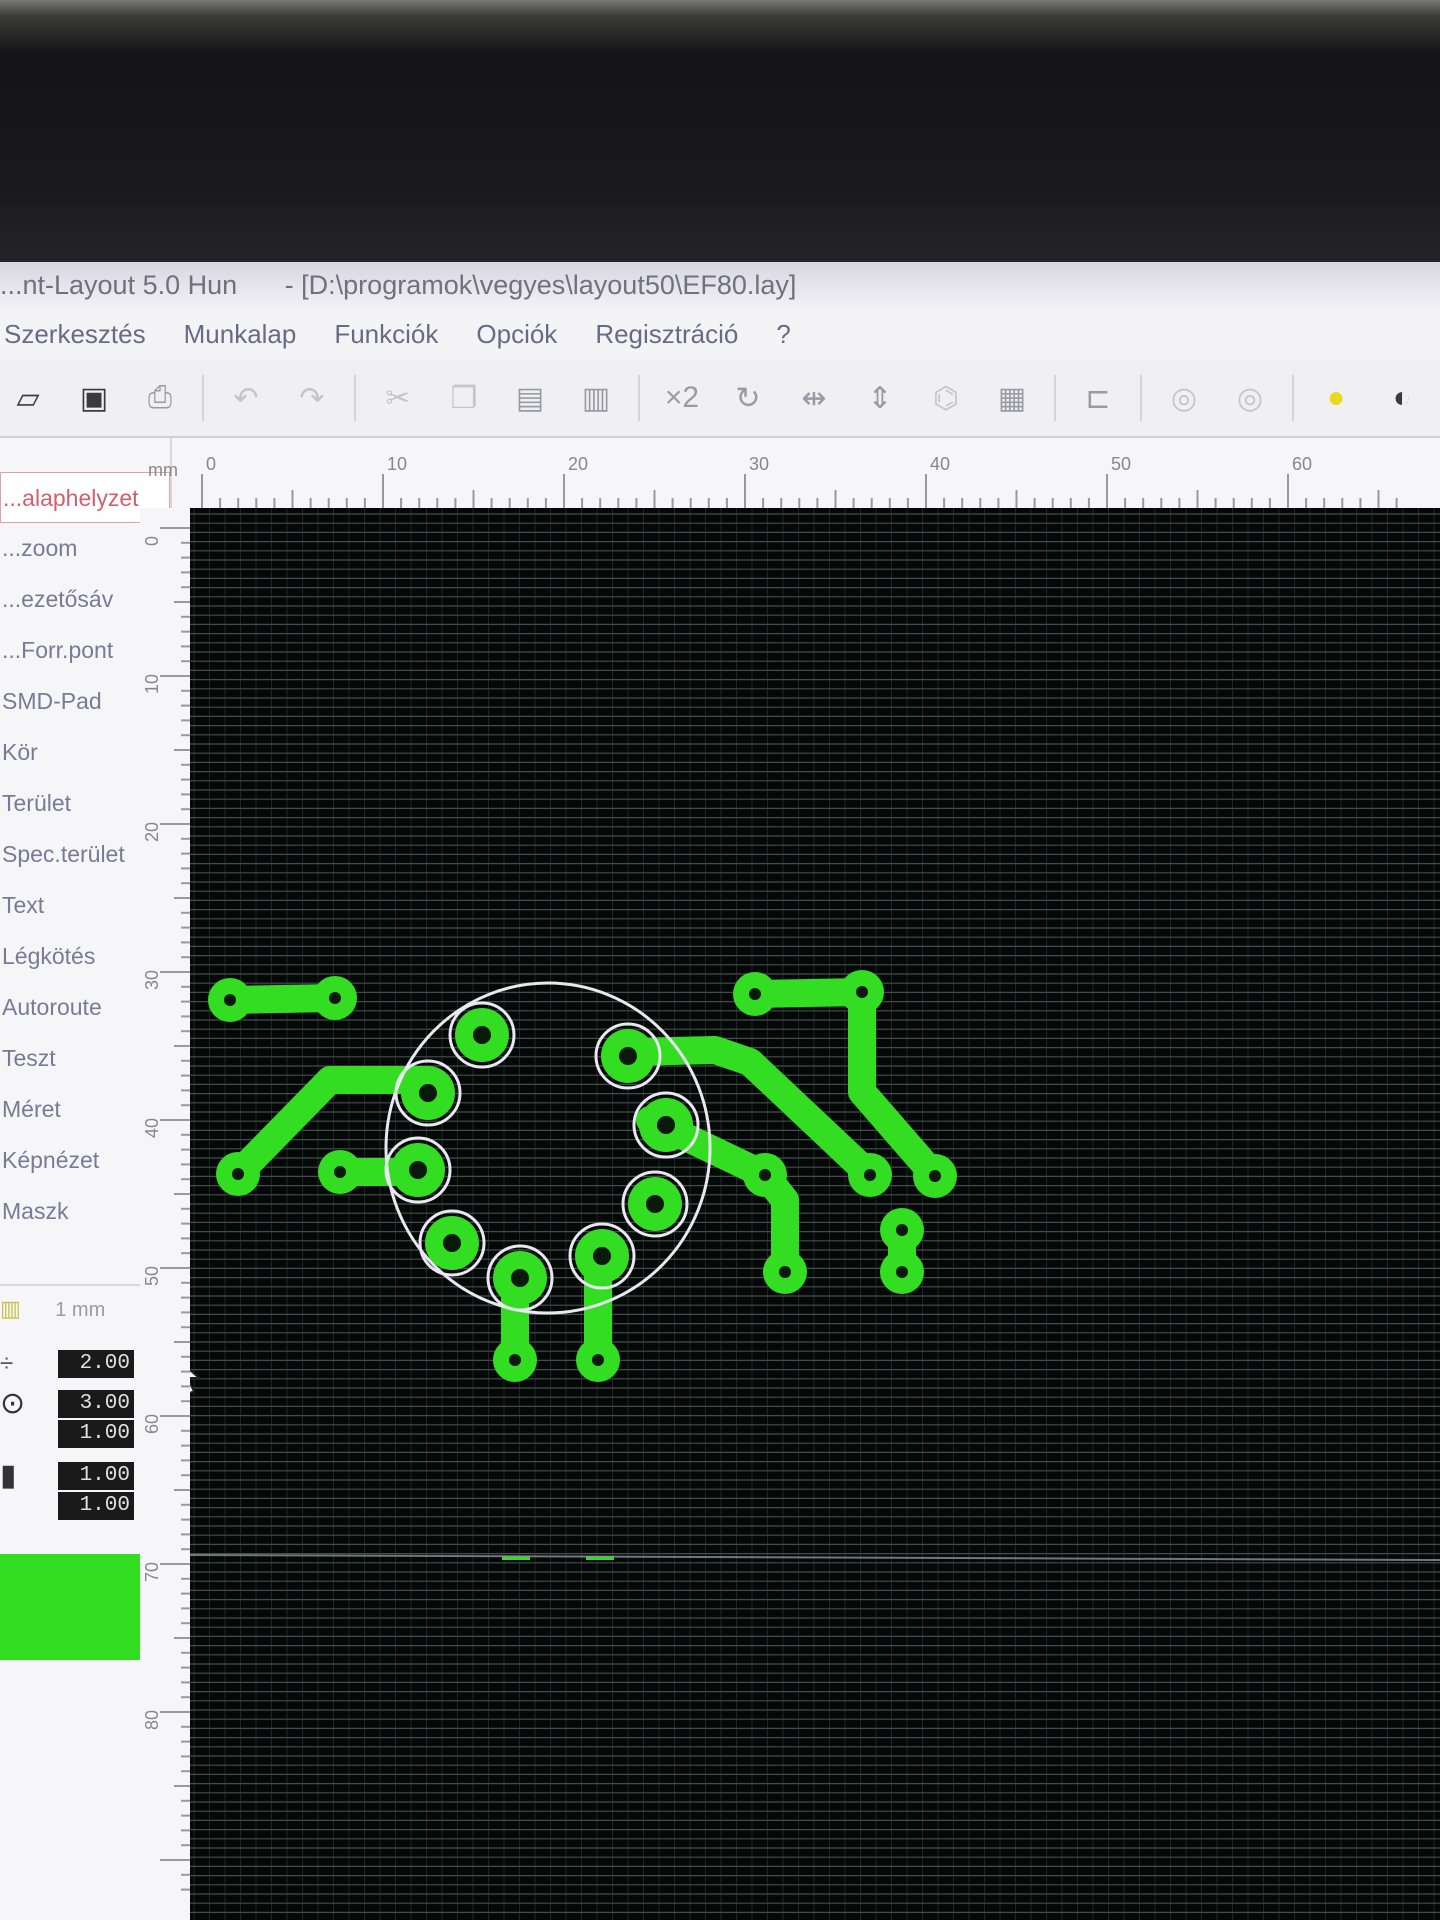  Describe the element at coordinates (666, 334) in the screenshot. I see `menu-item-regisztracio: Regisztráció` at that location.